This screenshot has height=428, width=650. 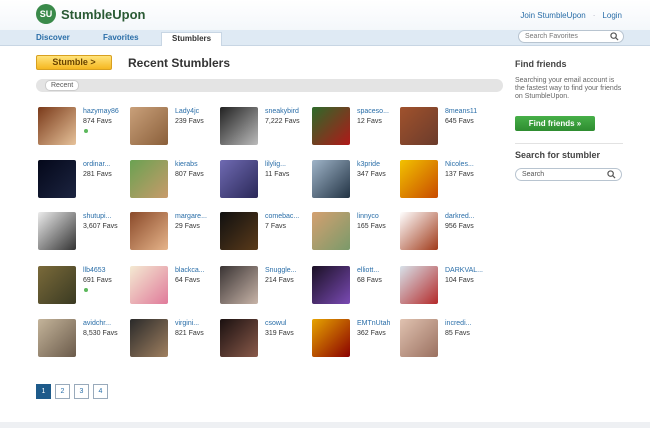 I want to click on user-name-link: csowul, so click(x=275, y=323).